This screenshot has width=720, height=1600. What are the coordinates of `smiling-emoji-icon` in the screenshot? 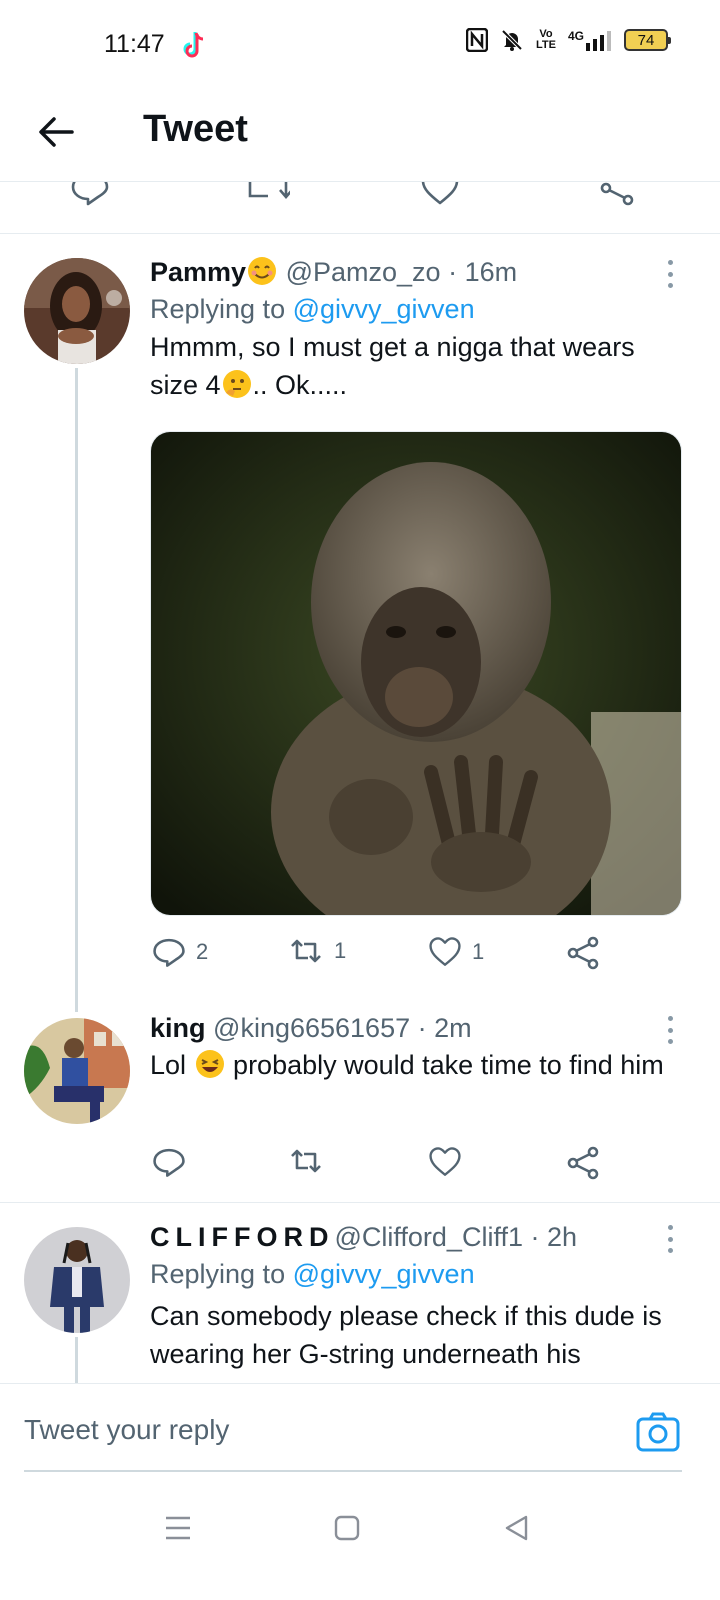 It's located at (262, 271).